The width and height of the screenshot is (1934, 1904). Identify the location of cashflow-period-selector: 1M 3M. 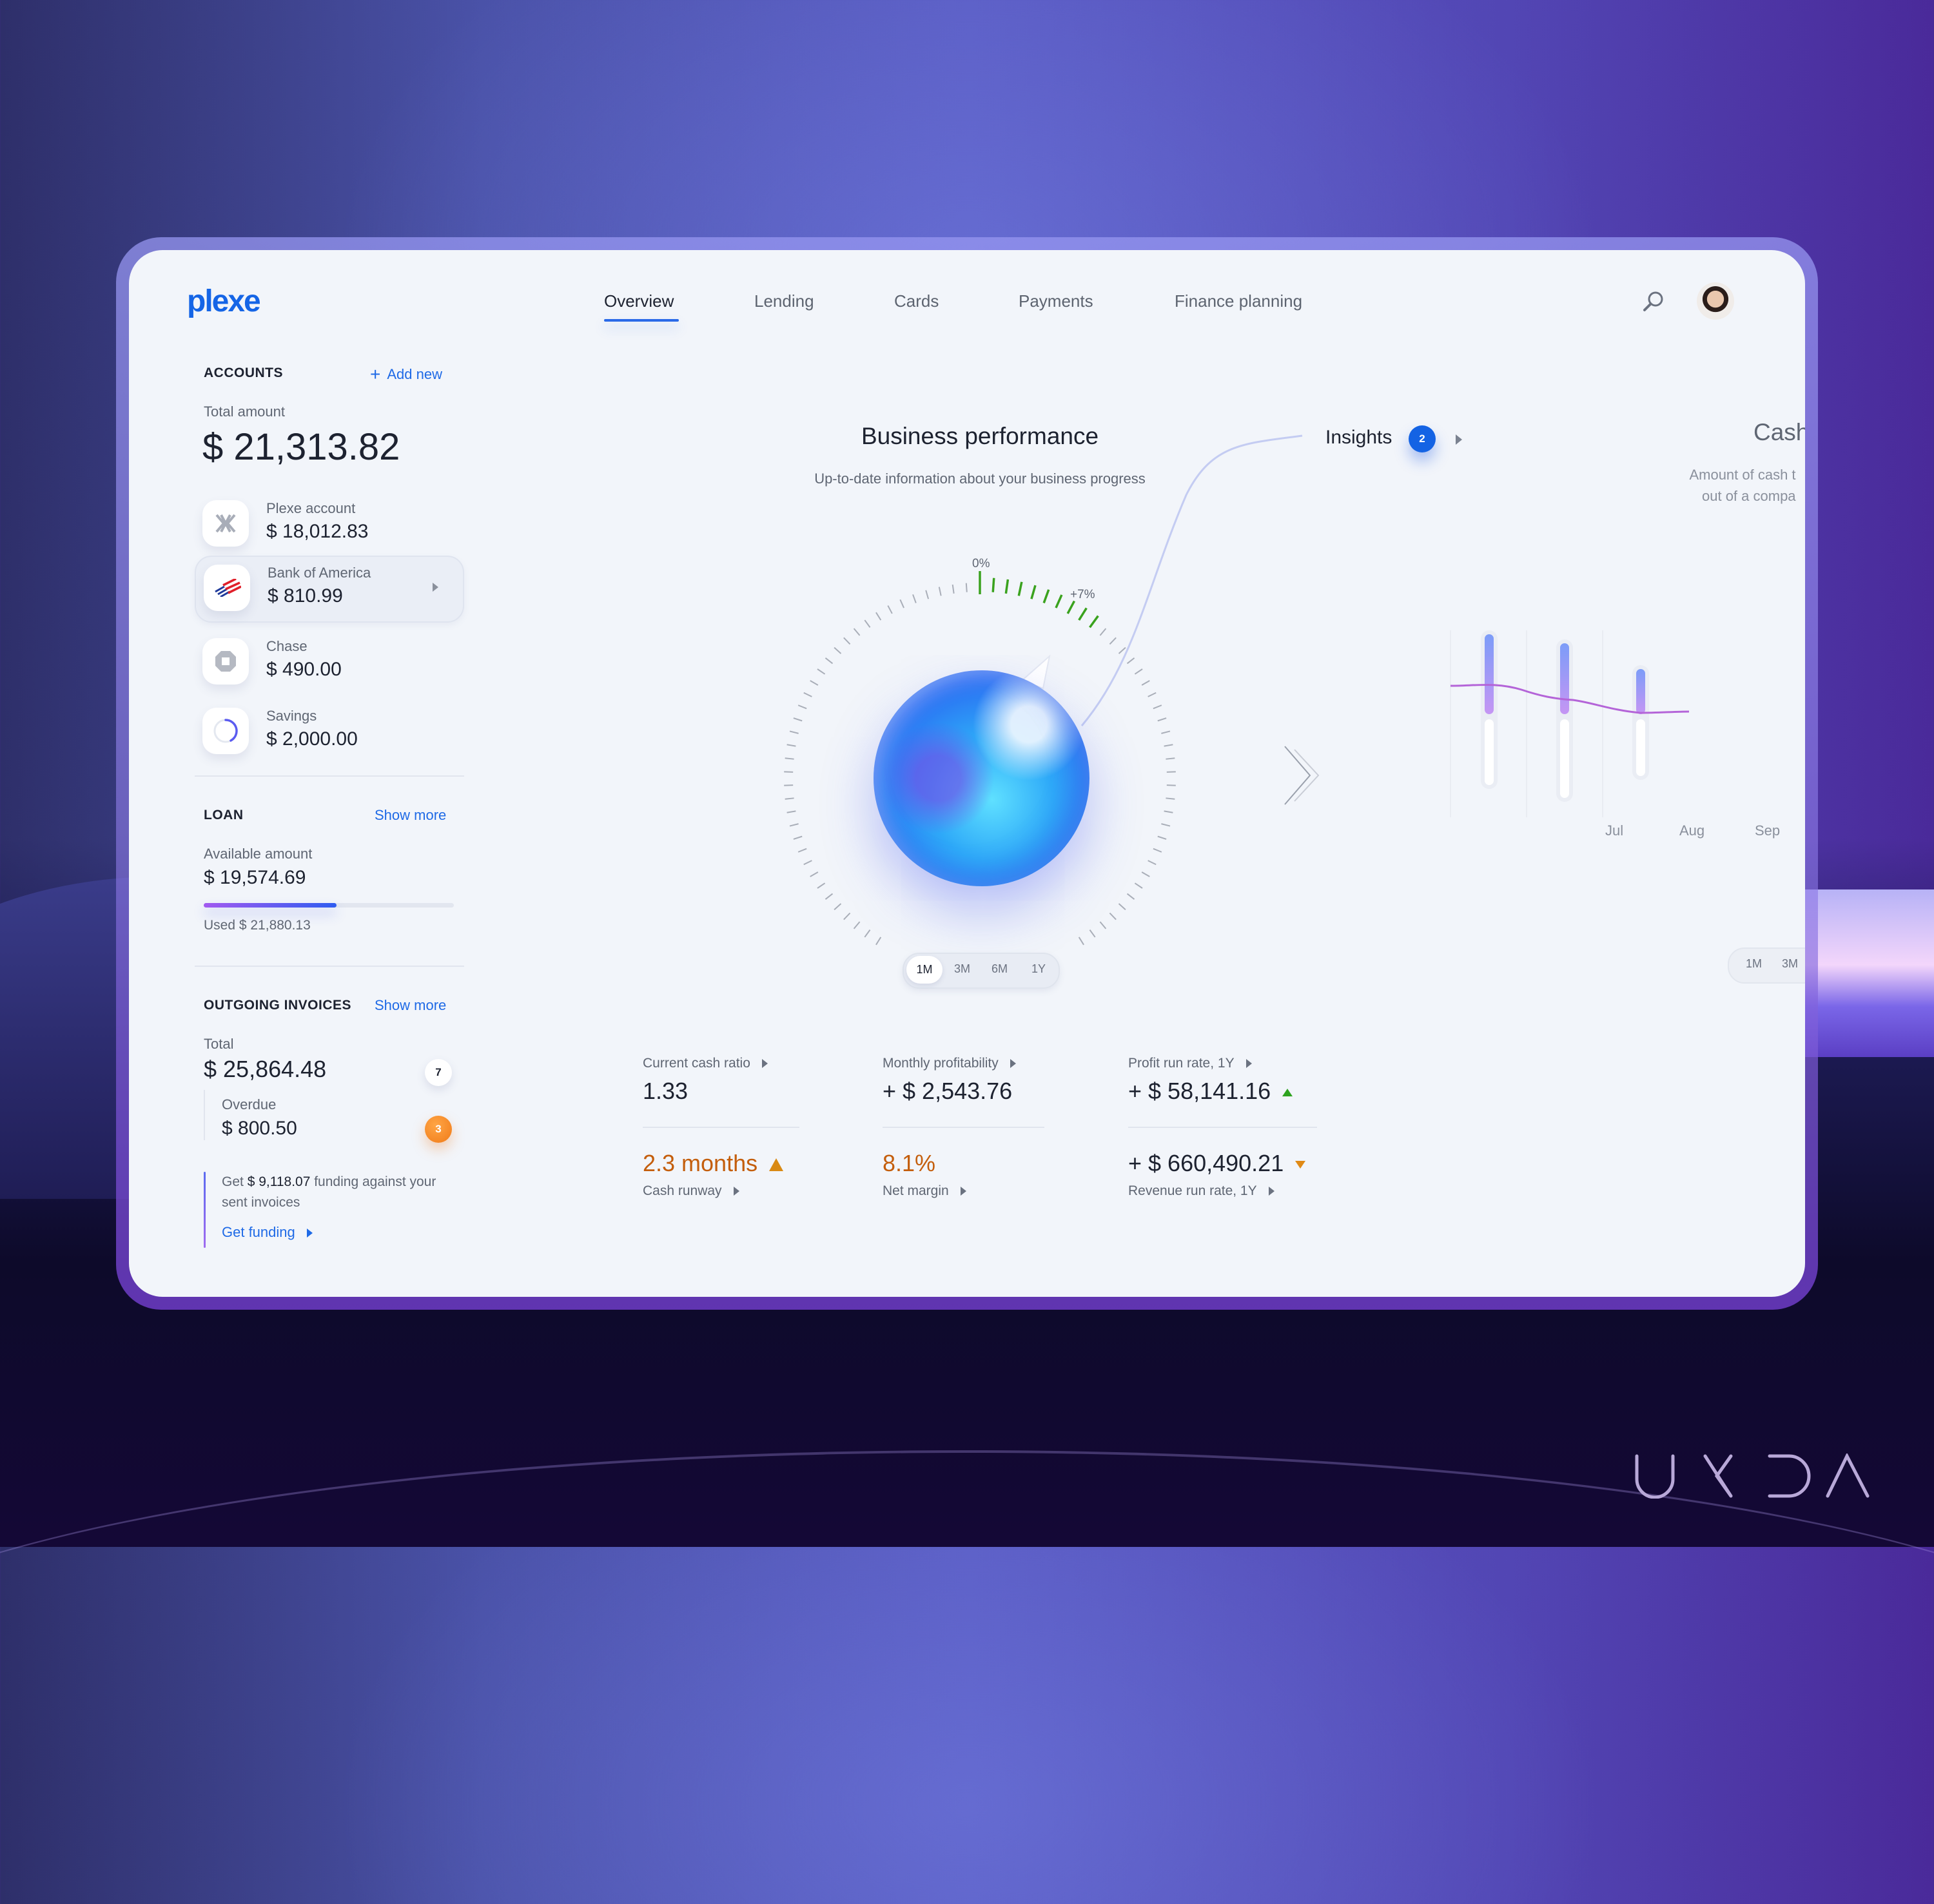
(1767, 966).